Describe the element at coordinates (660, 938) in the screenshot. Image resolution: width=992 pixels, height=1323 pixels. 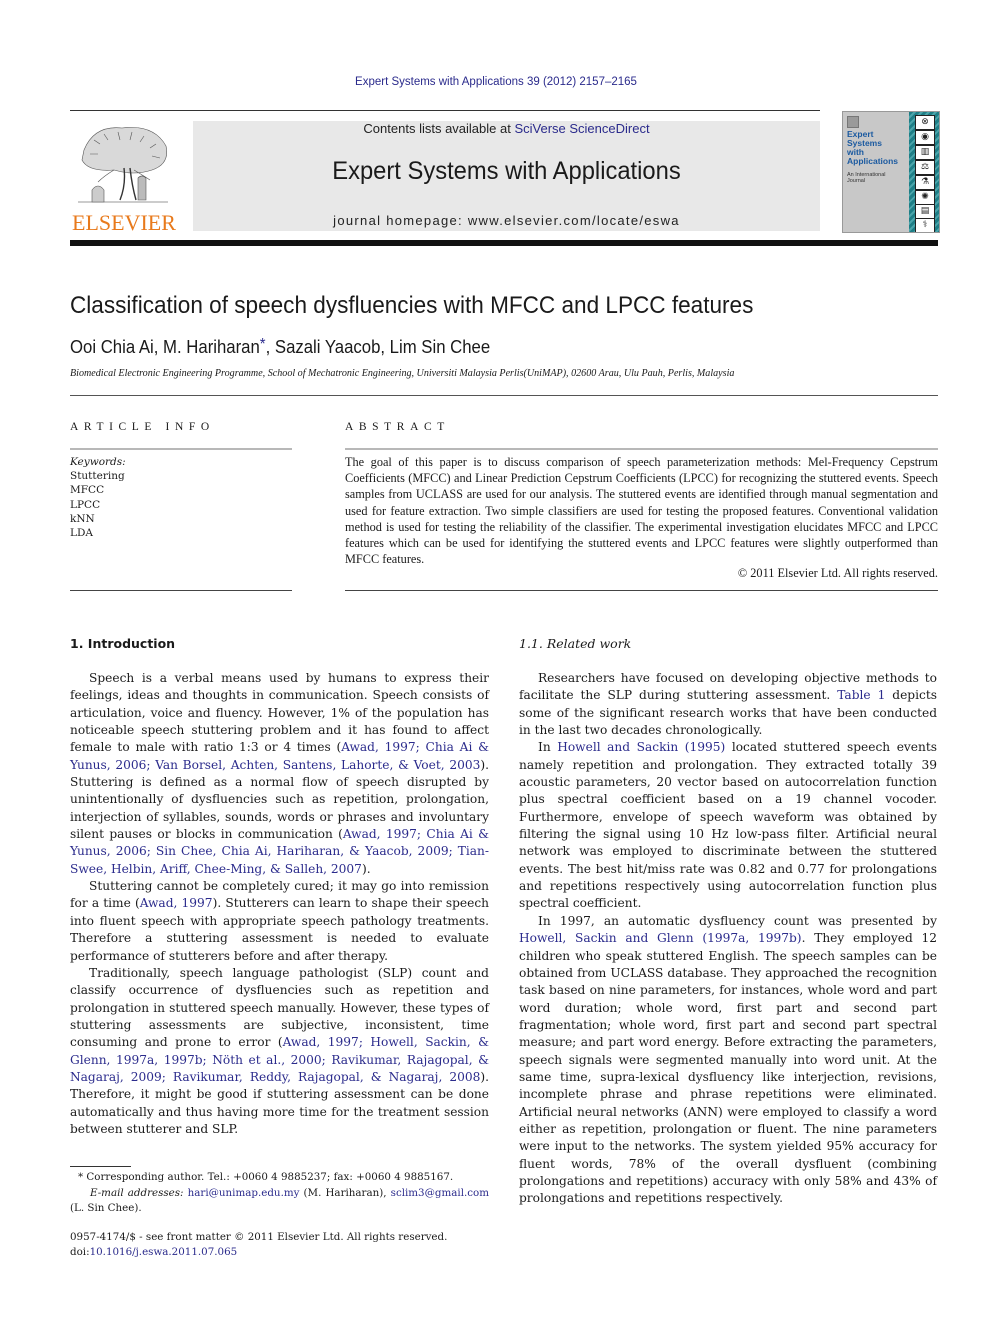
I see `citation-link: Howell, Sackin and Glenn (1997a, 1997b)` at that location.